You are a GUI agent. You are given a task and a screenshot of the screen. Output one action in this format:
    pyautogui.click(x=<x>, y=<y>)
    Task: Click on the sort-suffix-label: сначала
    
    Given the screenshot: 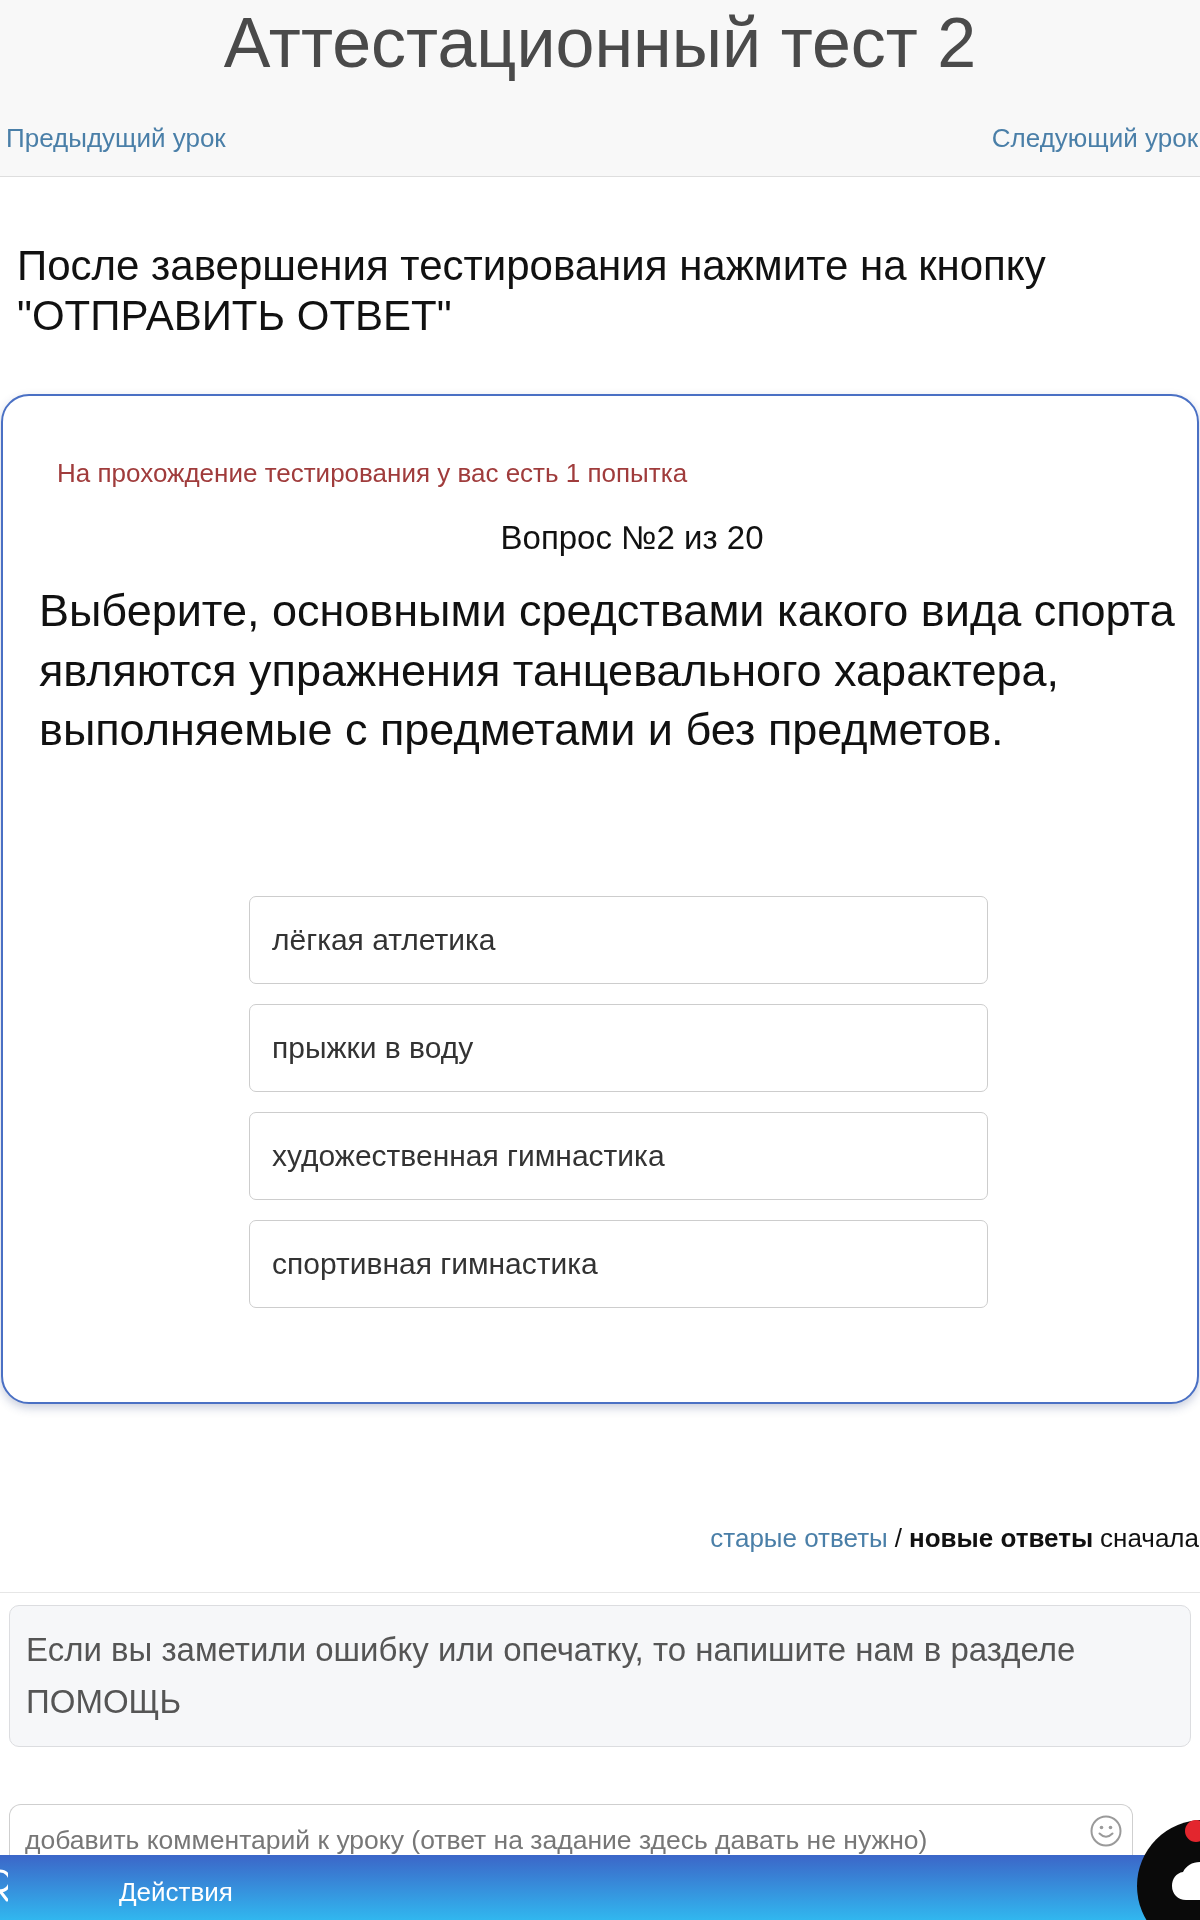 What is the action you would take?
    pyautogui.click(x=1149, y=1538)
    